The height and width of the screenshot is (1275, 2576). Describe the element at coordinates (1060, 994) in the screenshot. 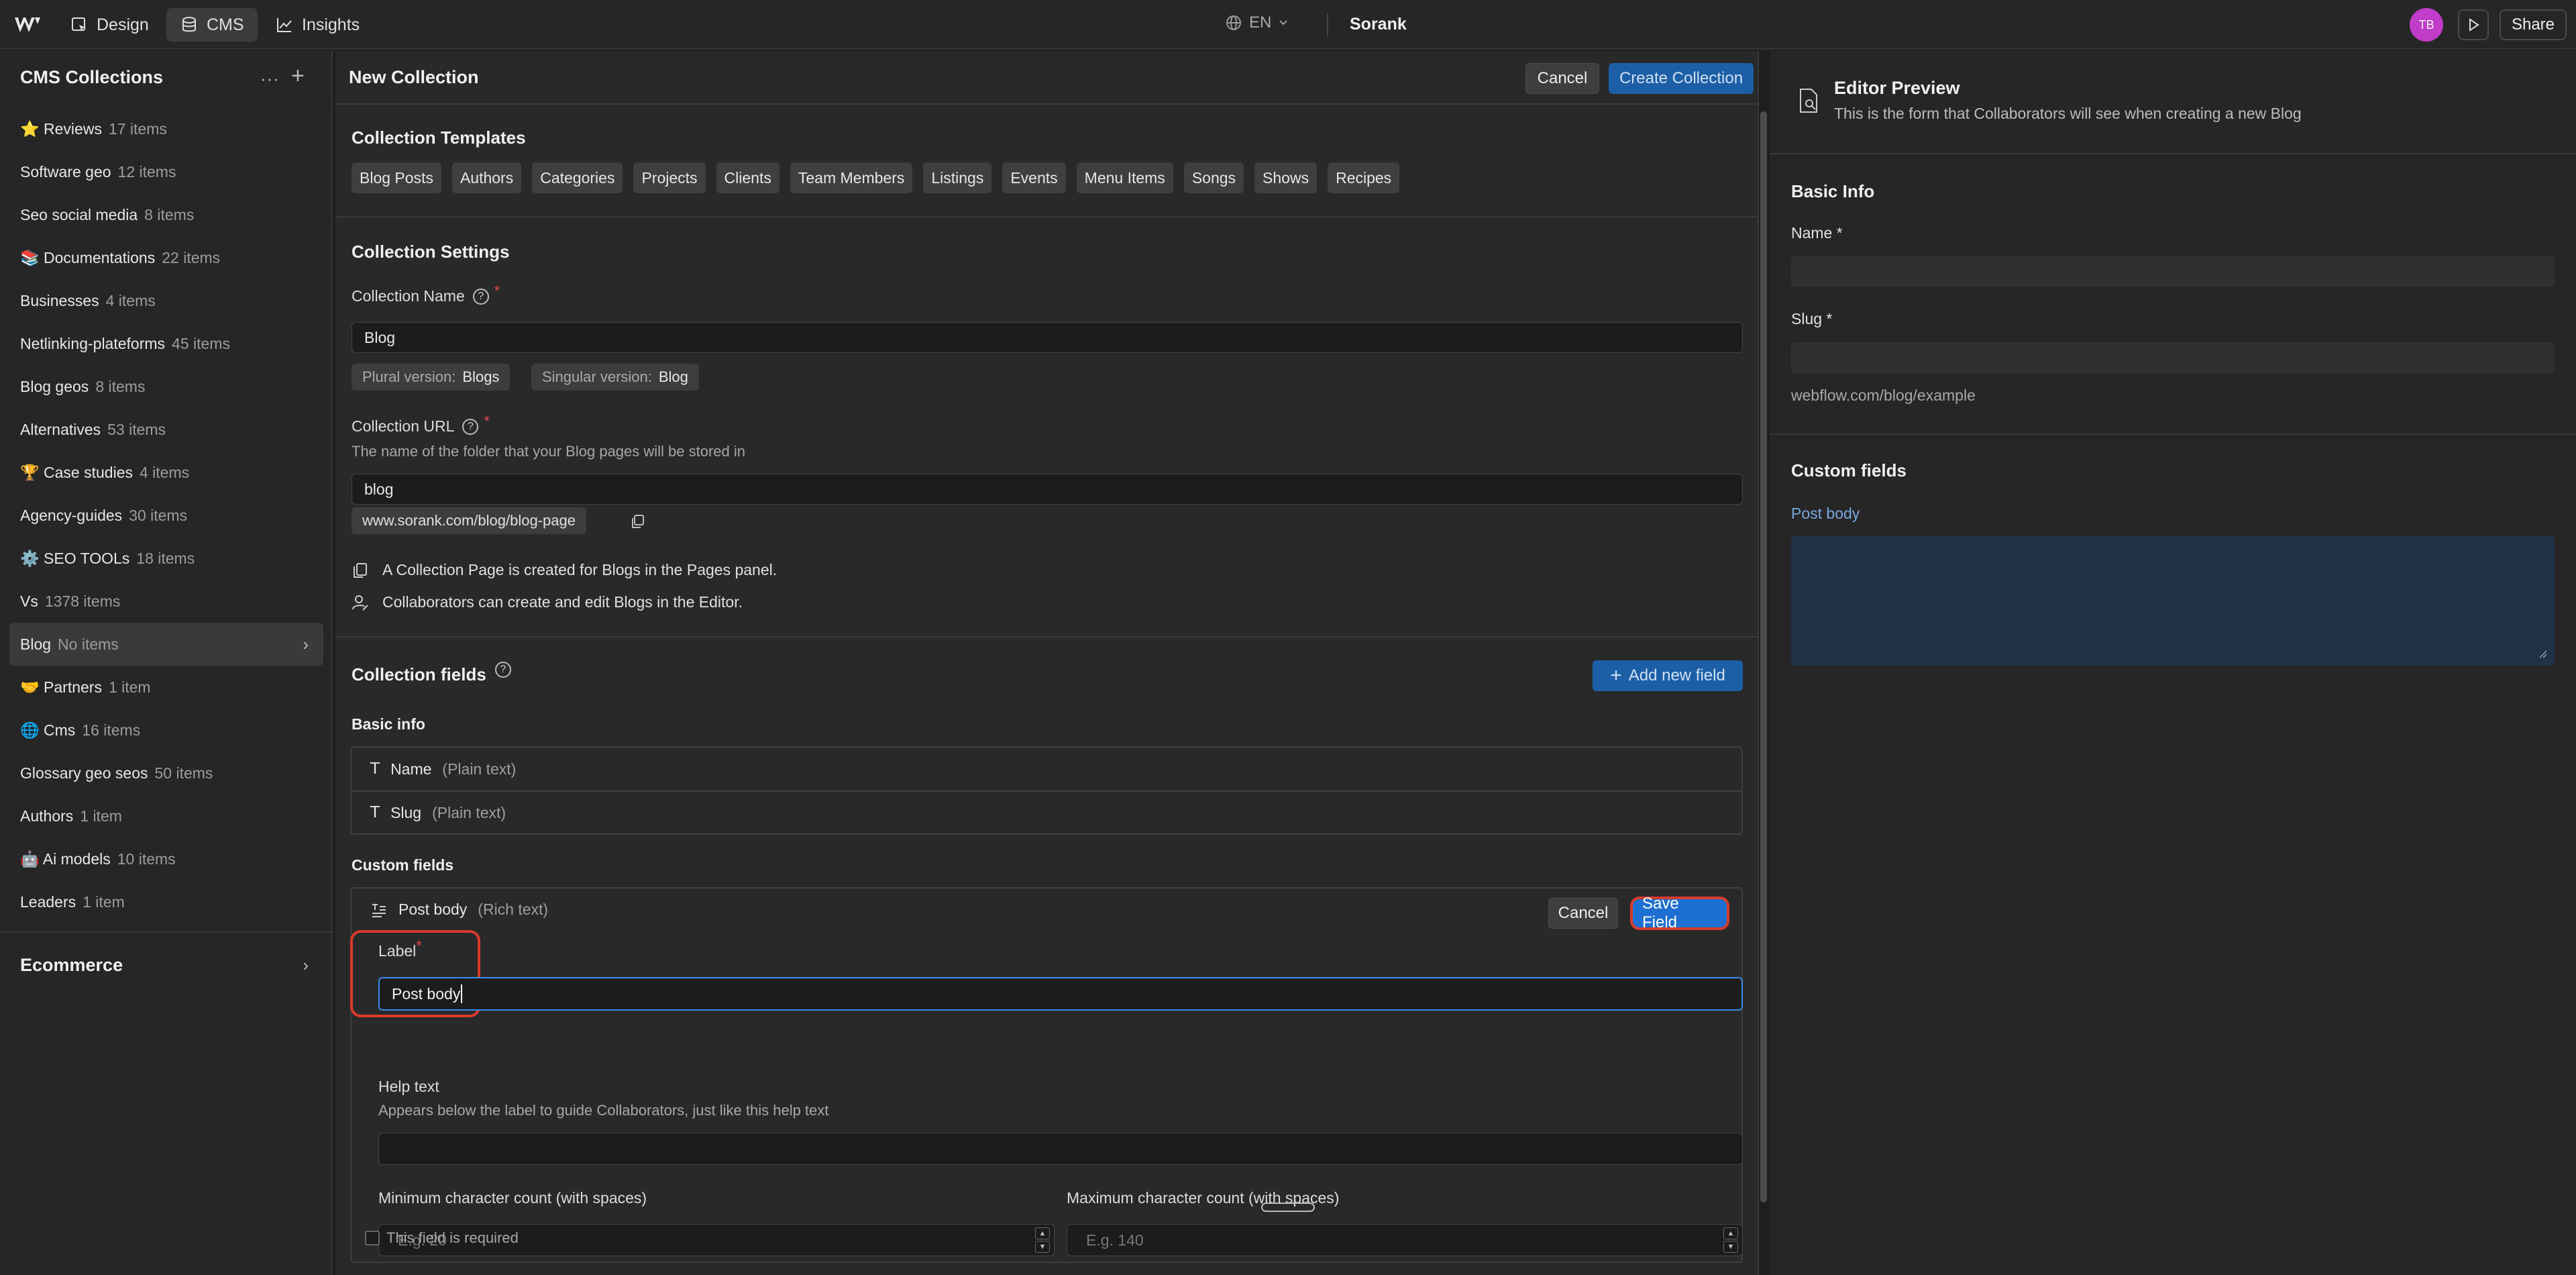

I see `label-input: Post body` at that location.